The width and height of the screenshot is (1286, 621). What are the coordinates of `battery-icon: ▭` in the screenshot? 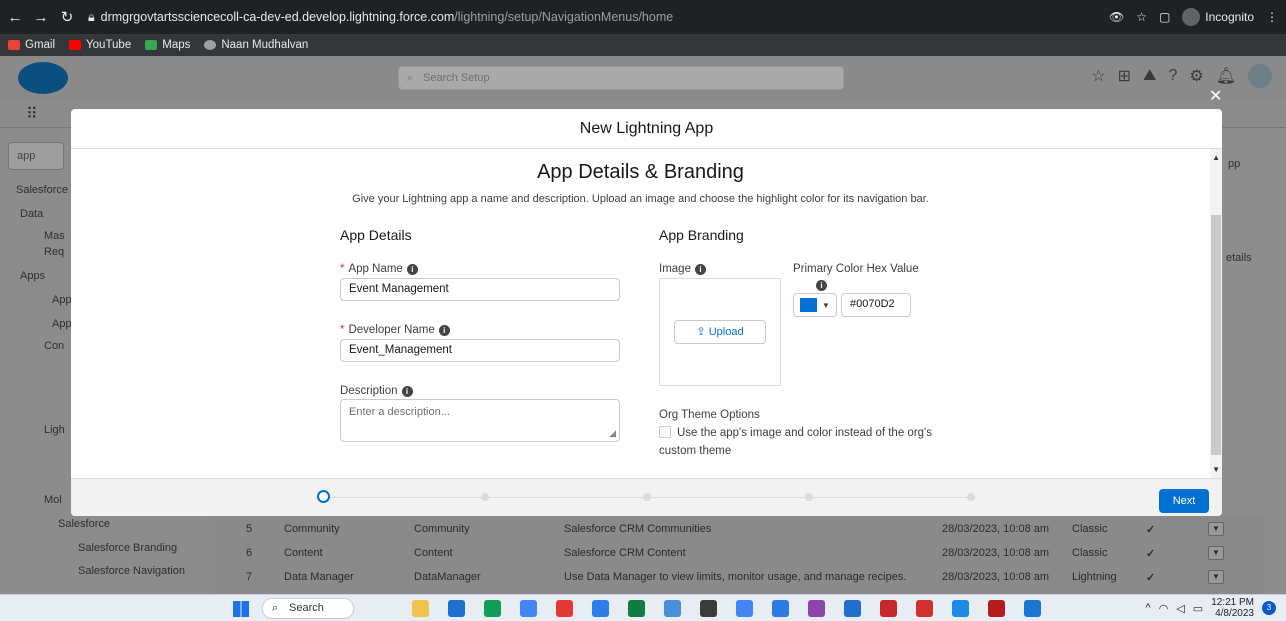 It's located at (1198, 608).